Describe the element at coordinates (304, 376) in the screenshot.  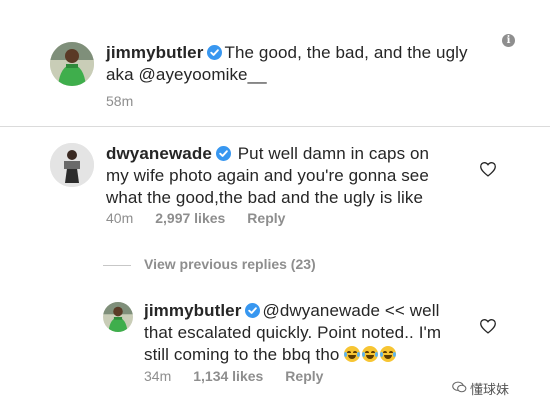
I see `reply-reply-button: Reply` at that location.